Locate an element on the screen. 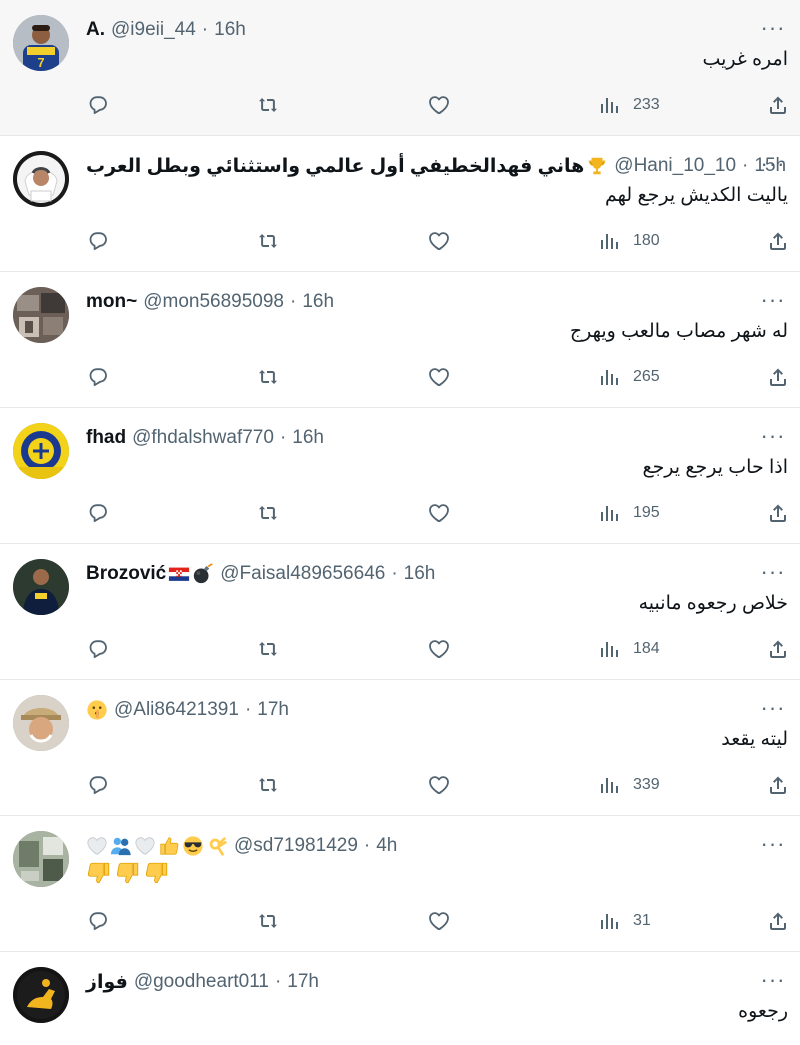 The width and height of the screenshot is (800, 1045). display-name: A. is located at coordinates (95, 30).